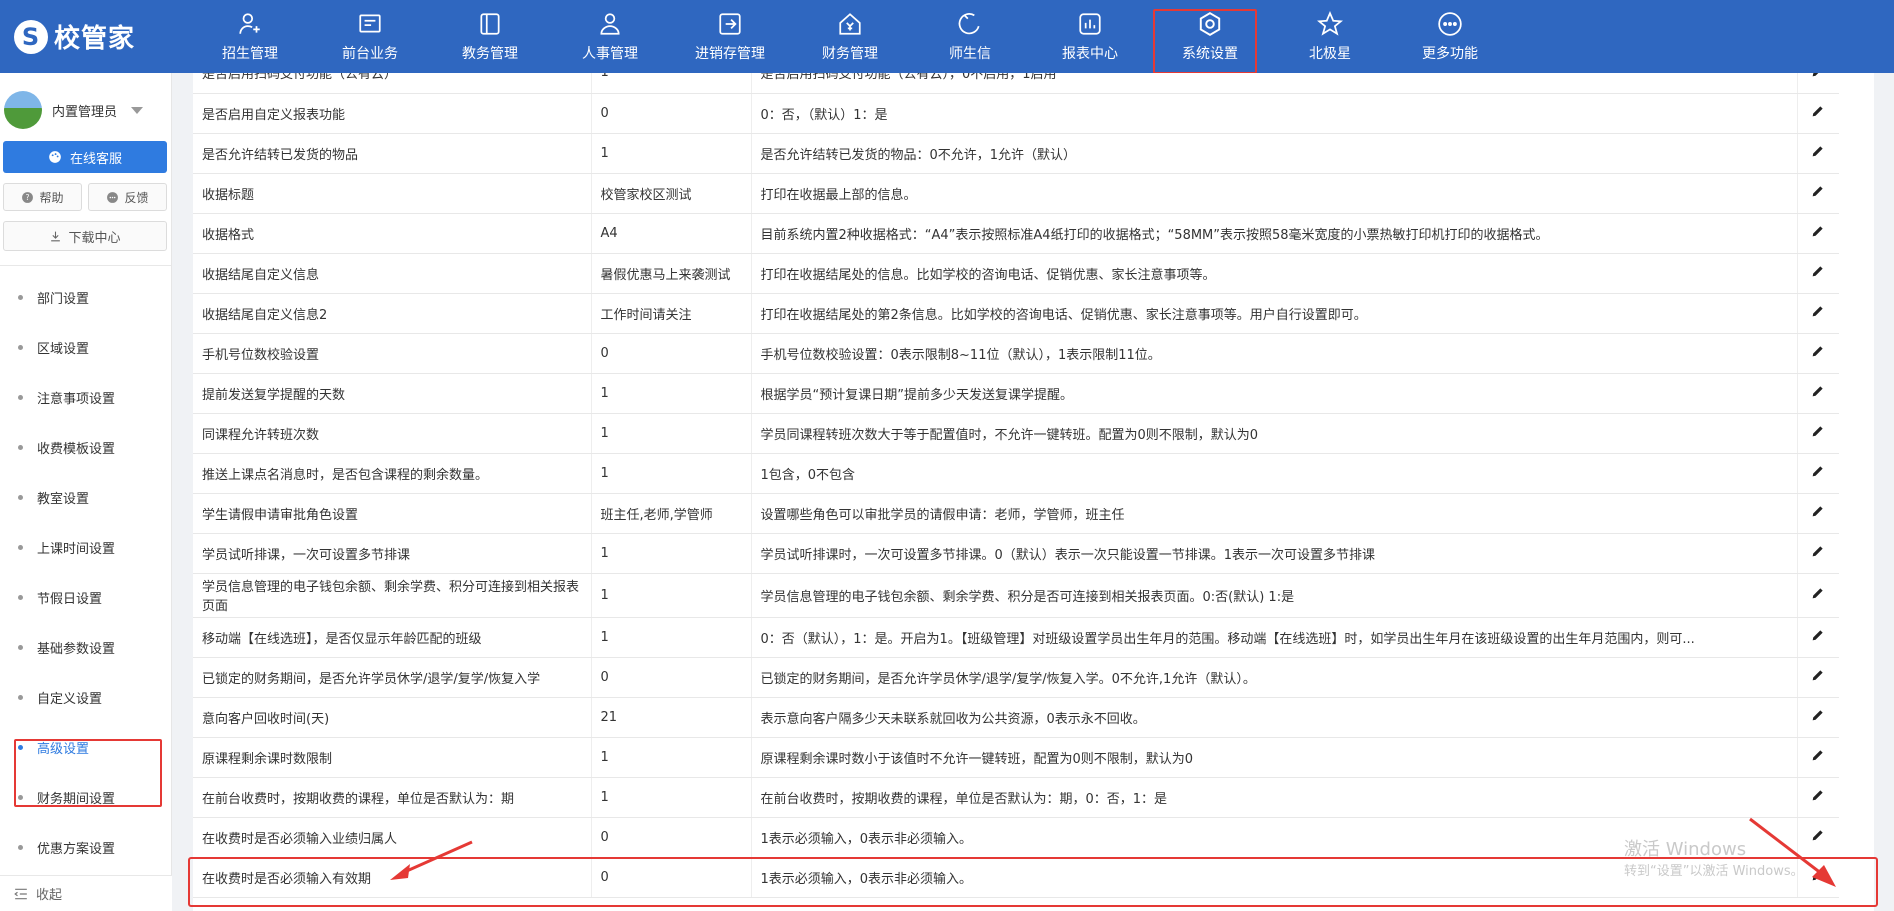 Image resolution: width=1894 pixels, height=911 pixels. What do you see at coordinates (85, 647) in the screenshot?
I see `sidebar-item-basic-params: 基础参数设置` at bounding box center [85, 647].